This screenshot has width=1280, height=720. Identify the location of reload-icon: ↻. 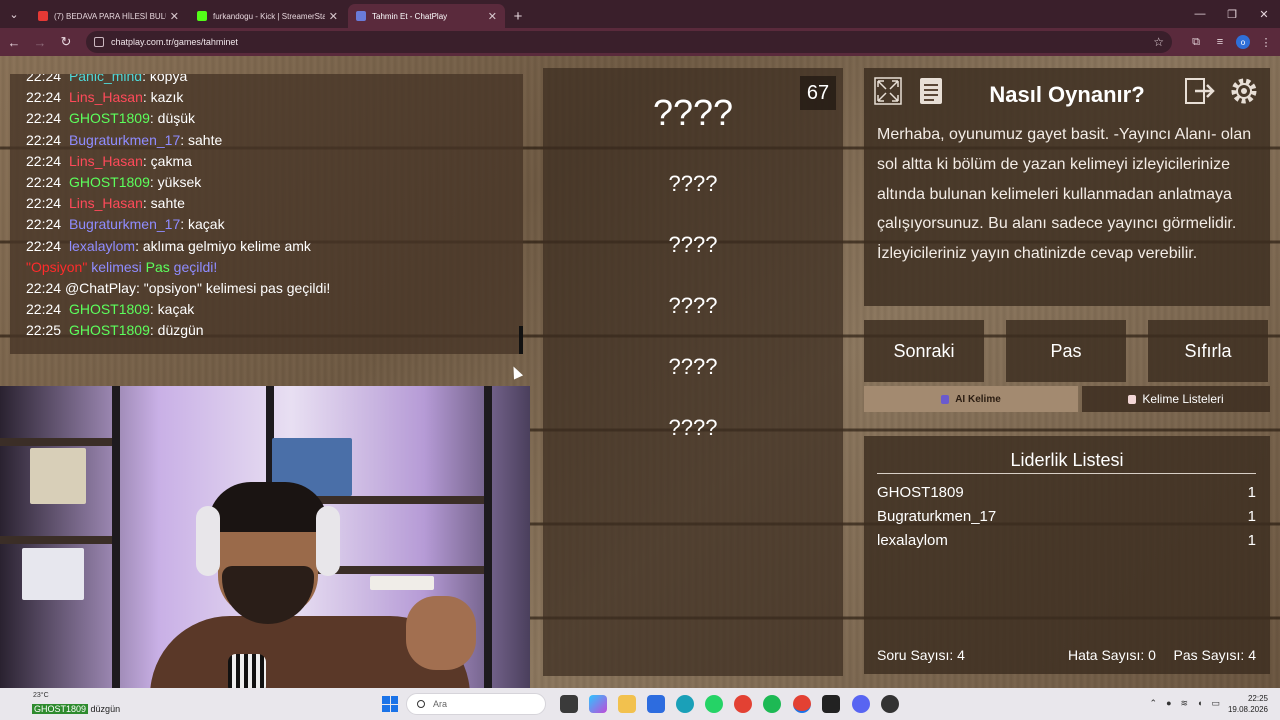
(66, 42).